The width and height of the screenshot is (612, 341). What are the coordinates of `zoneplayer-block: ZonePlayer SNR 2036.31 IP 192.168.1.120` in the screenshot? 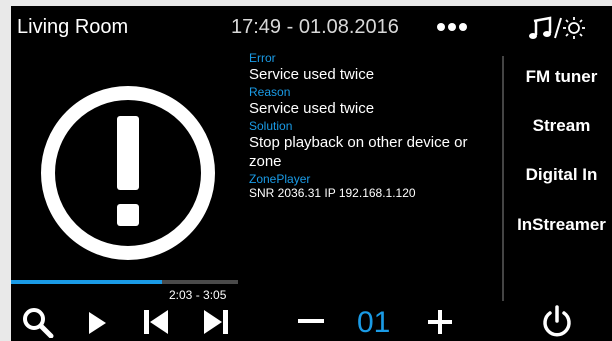 It's located at (374, 186).